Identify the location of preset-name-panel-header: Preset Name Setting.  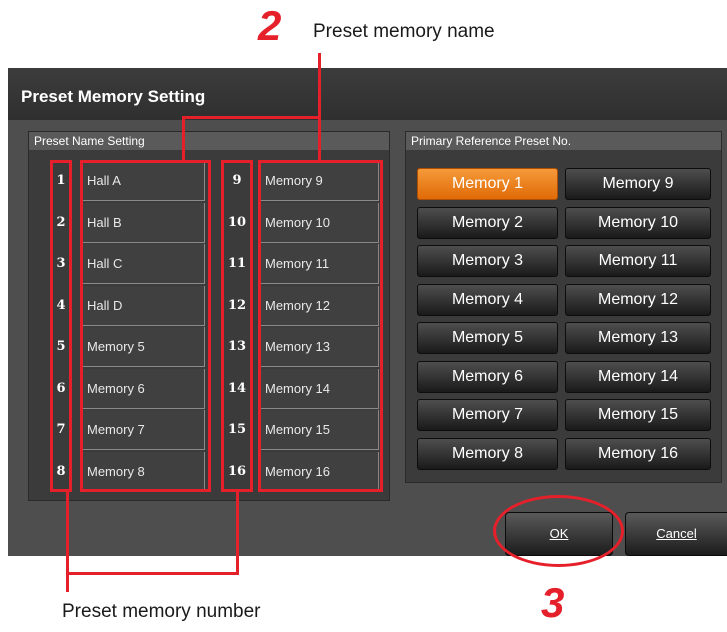
(209, 141).